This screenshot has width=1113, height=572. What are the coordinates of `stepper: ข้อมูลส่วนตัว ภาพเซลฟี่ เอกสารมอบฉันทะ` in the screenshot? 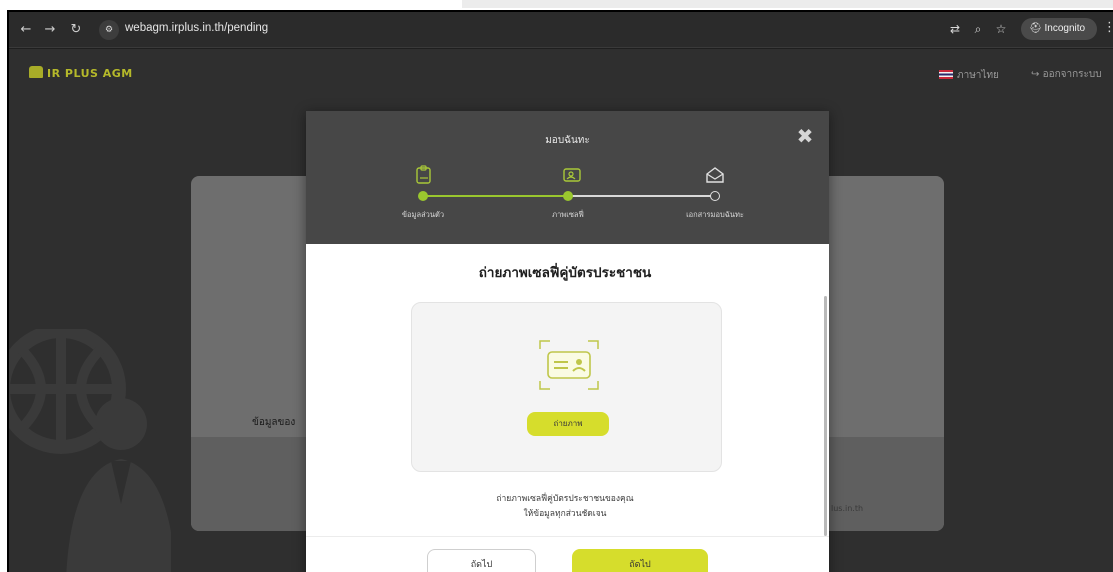 It's located at (567, 200).